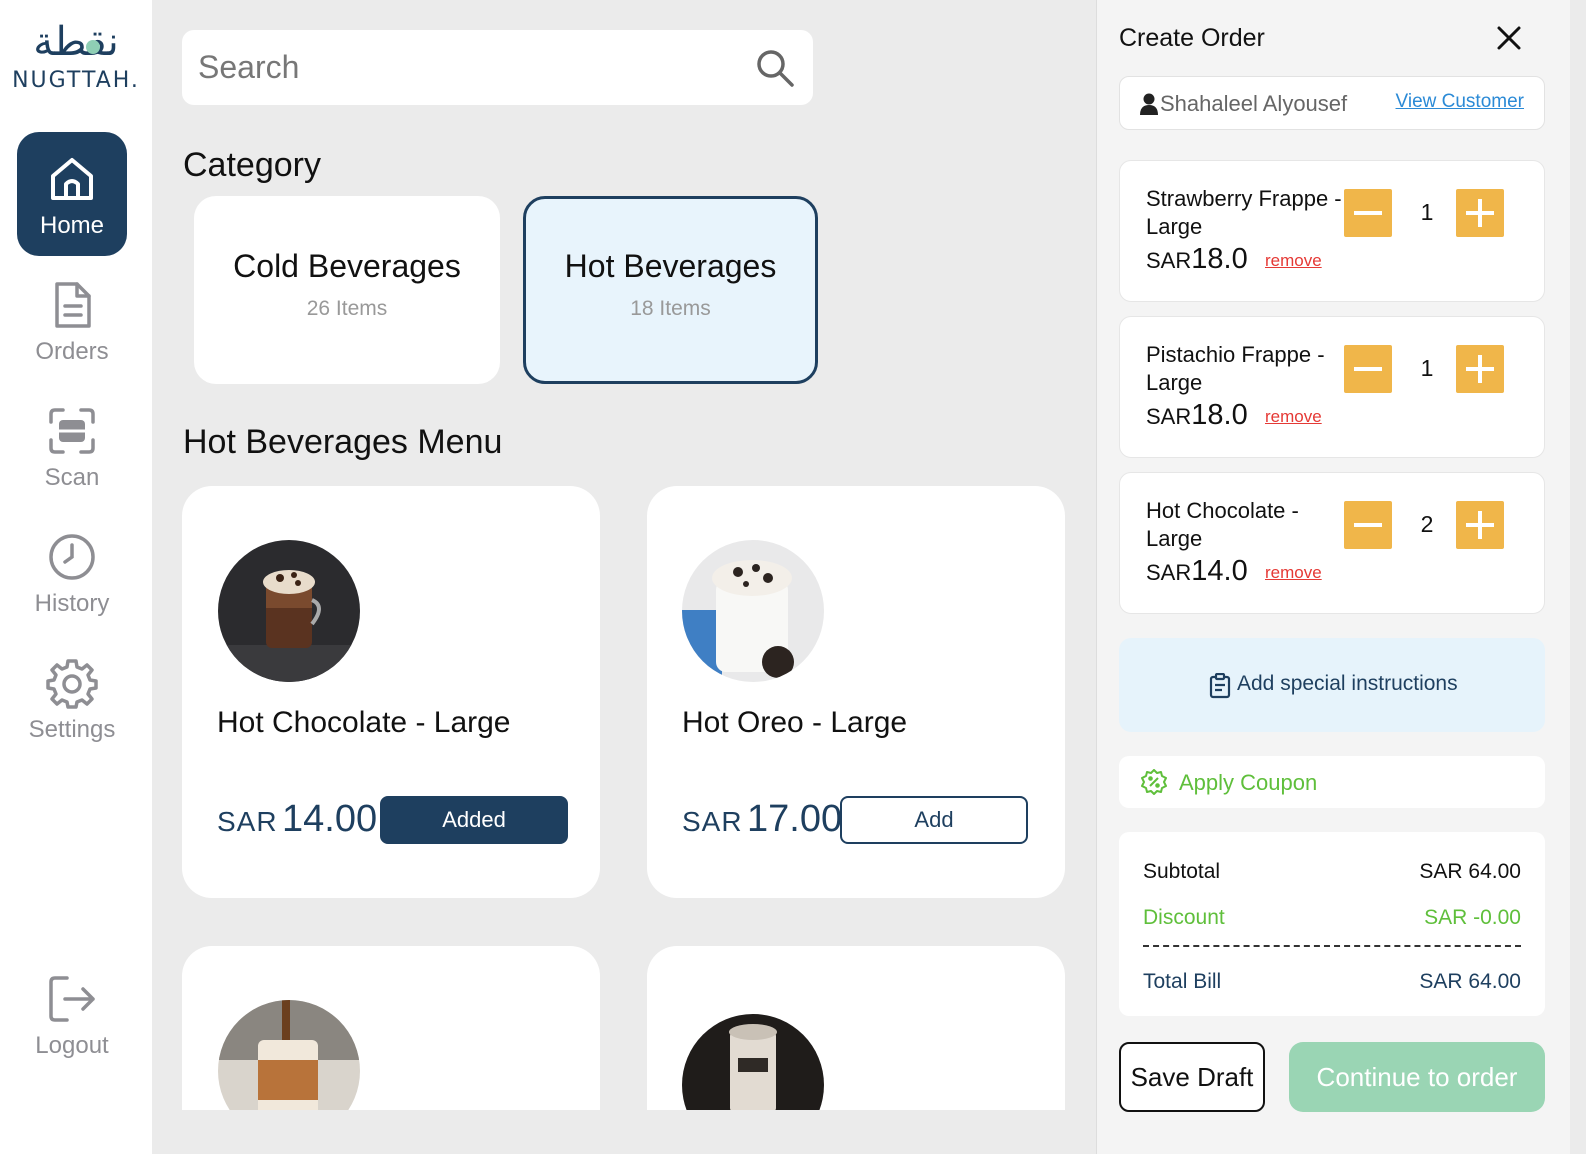  I want to click on logout-icon, so click(72, 999).